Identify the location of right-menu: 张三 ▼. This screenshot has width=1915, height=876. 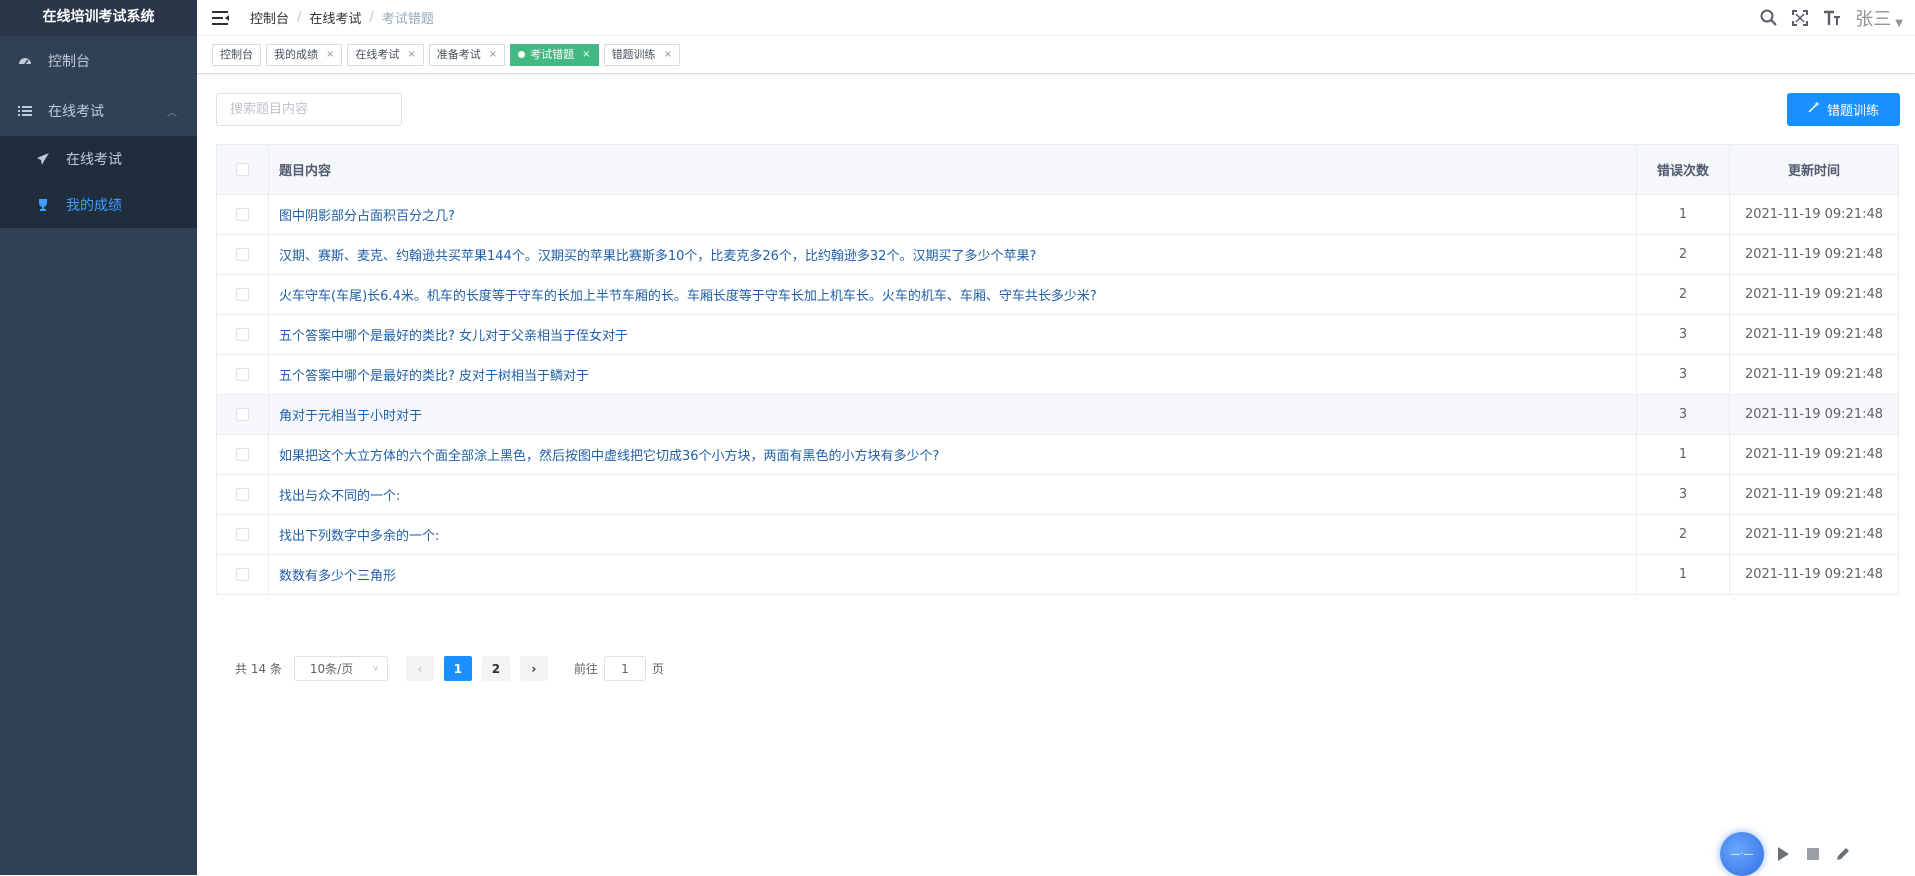
(1825, 18).